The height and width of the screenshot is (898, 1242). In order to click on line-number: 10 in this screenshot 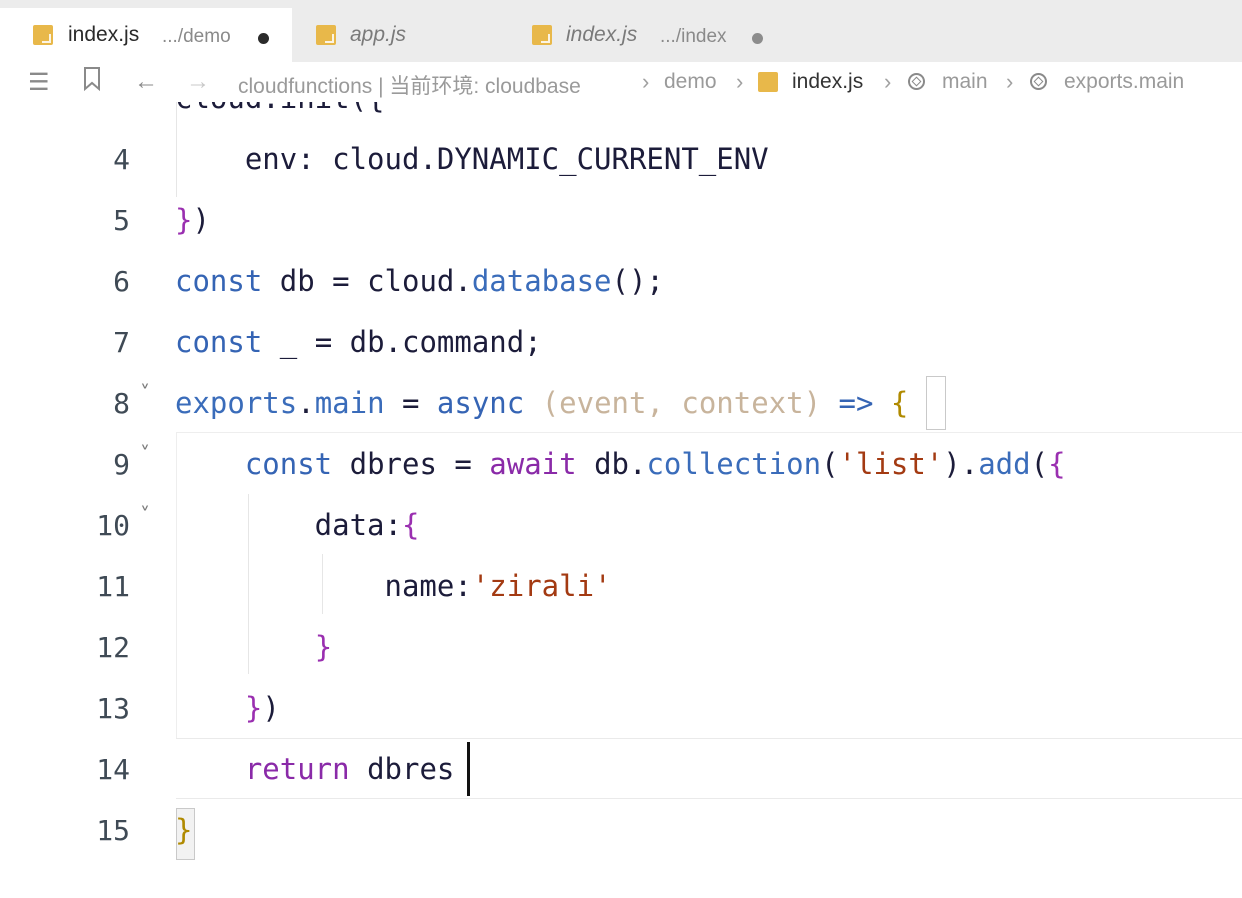, I will do `click(113, 525)`.